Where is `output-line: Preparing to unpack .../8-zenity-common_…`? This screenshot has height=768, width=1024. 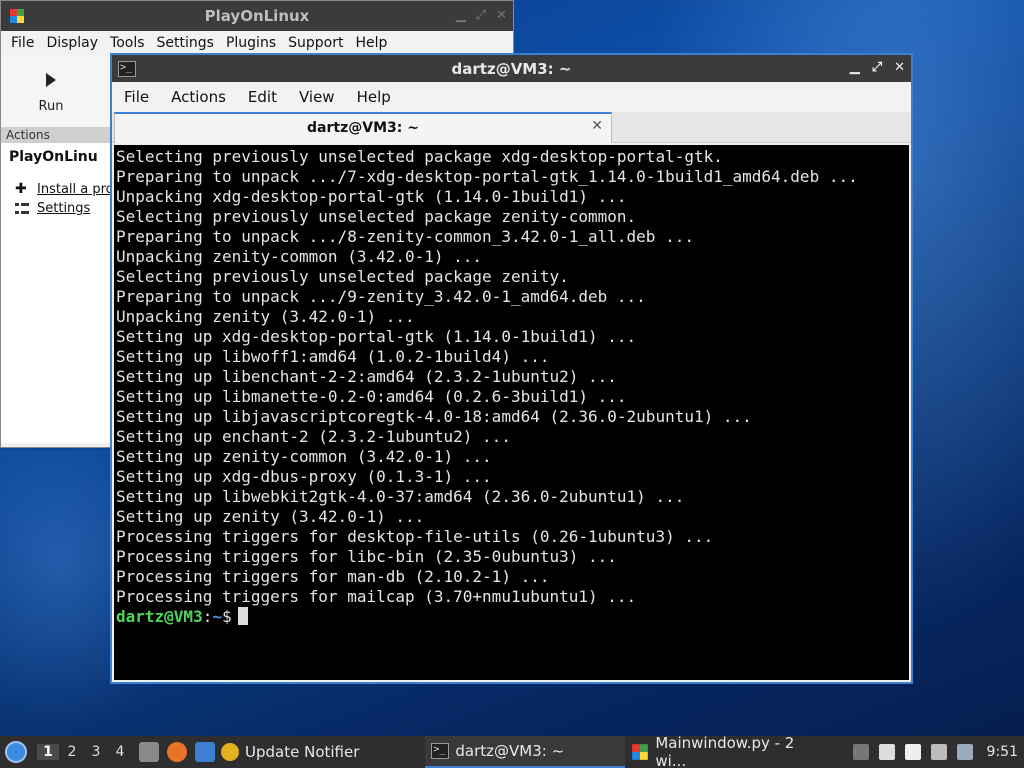
output-line: Preparing to unpack .../8-zenity-common_… is located at coordinates (405, 236).